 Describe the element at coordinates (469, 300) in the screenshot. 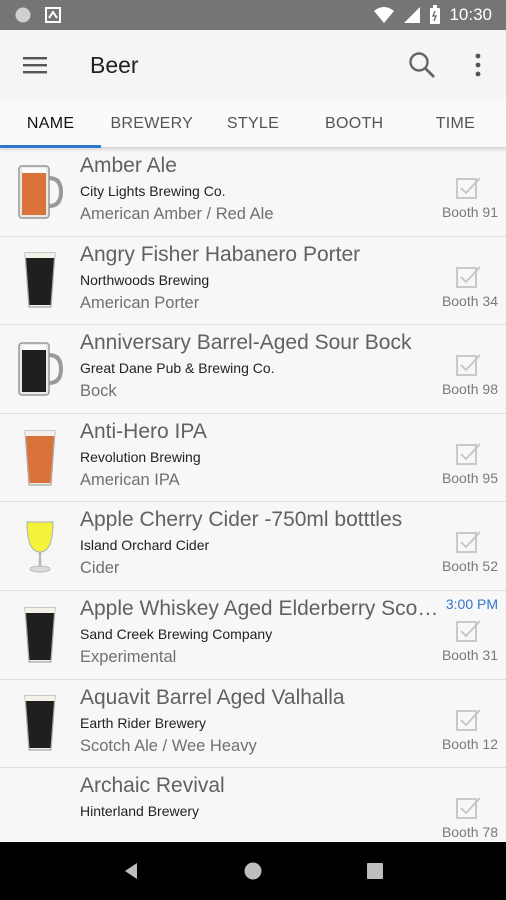

I see `booth-number: Booth 34` at that location.